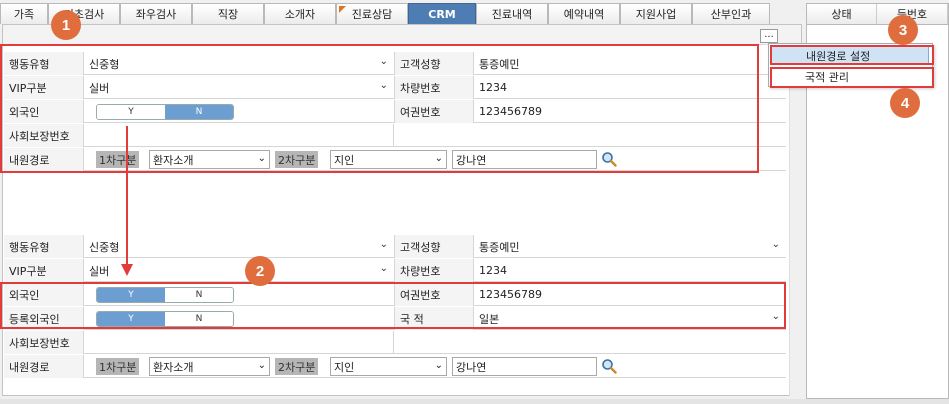 Image resolution: width=949 pixels, height=404 pixels. What do you see at coordinates (260, 271) in the screenshot?
I see `step-badge-2: 2` at bounding box center [260, 271].